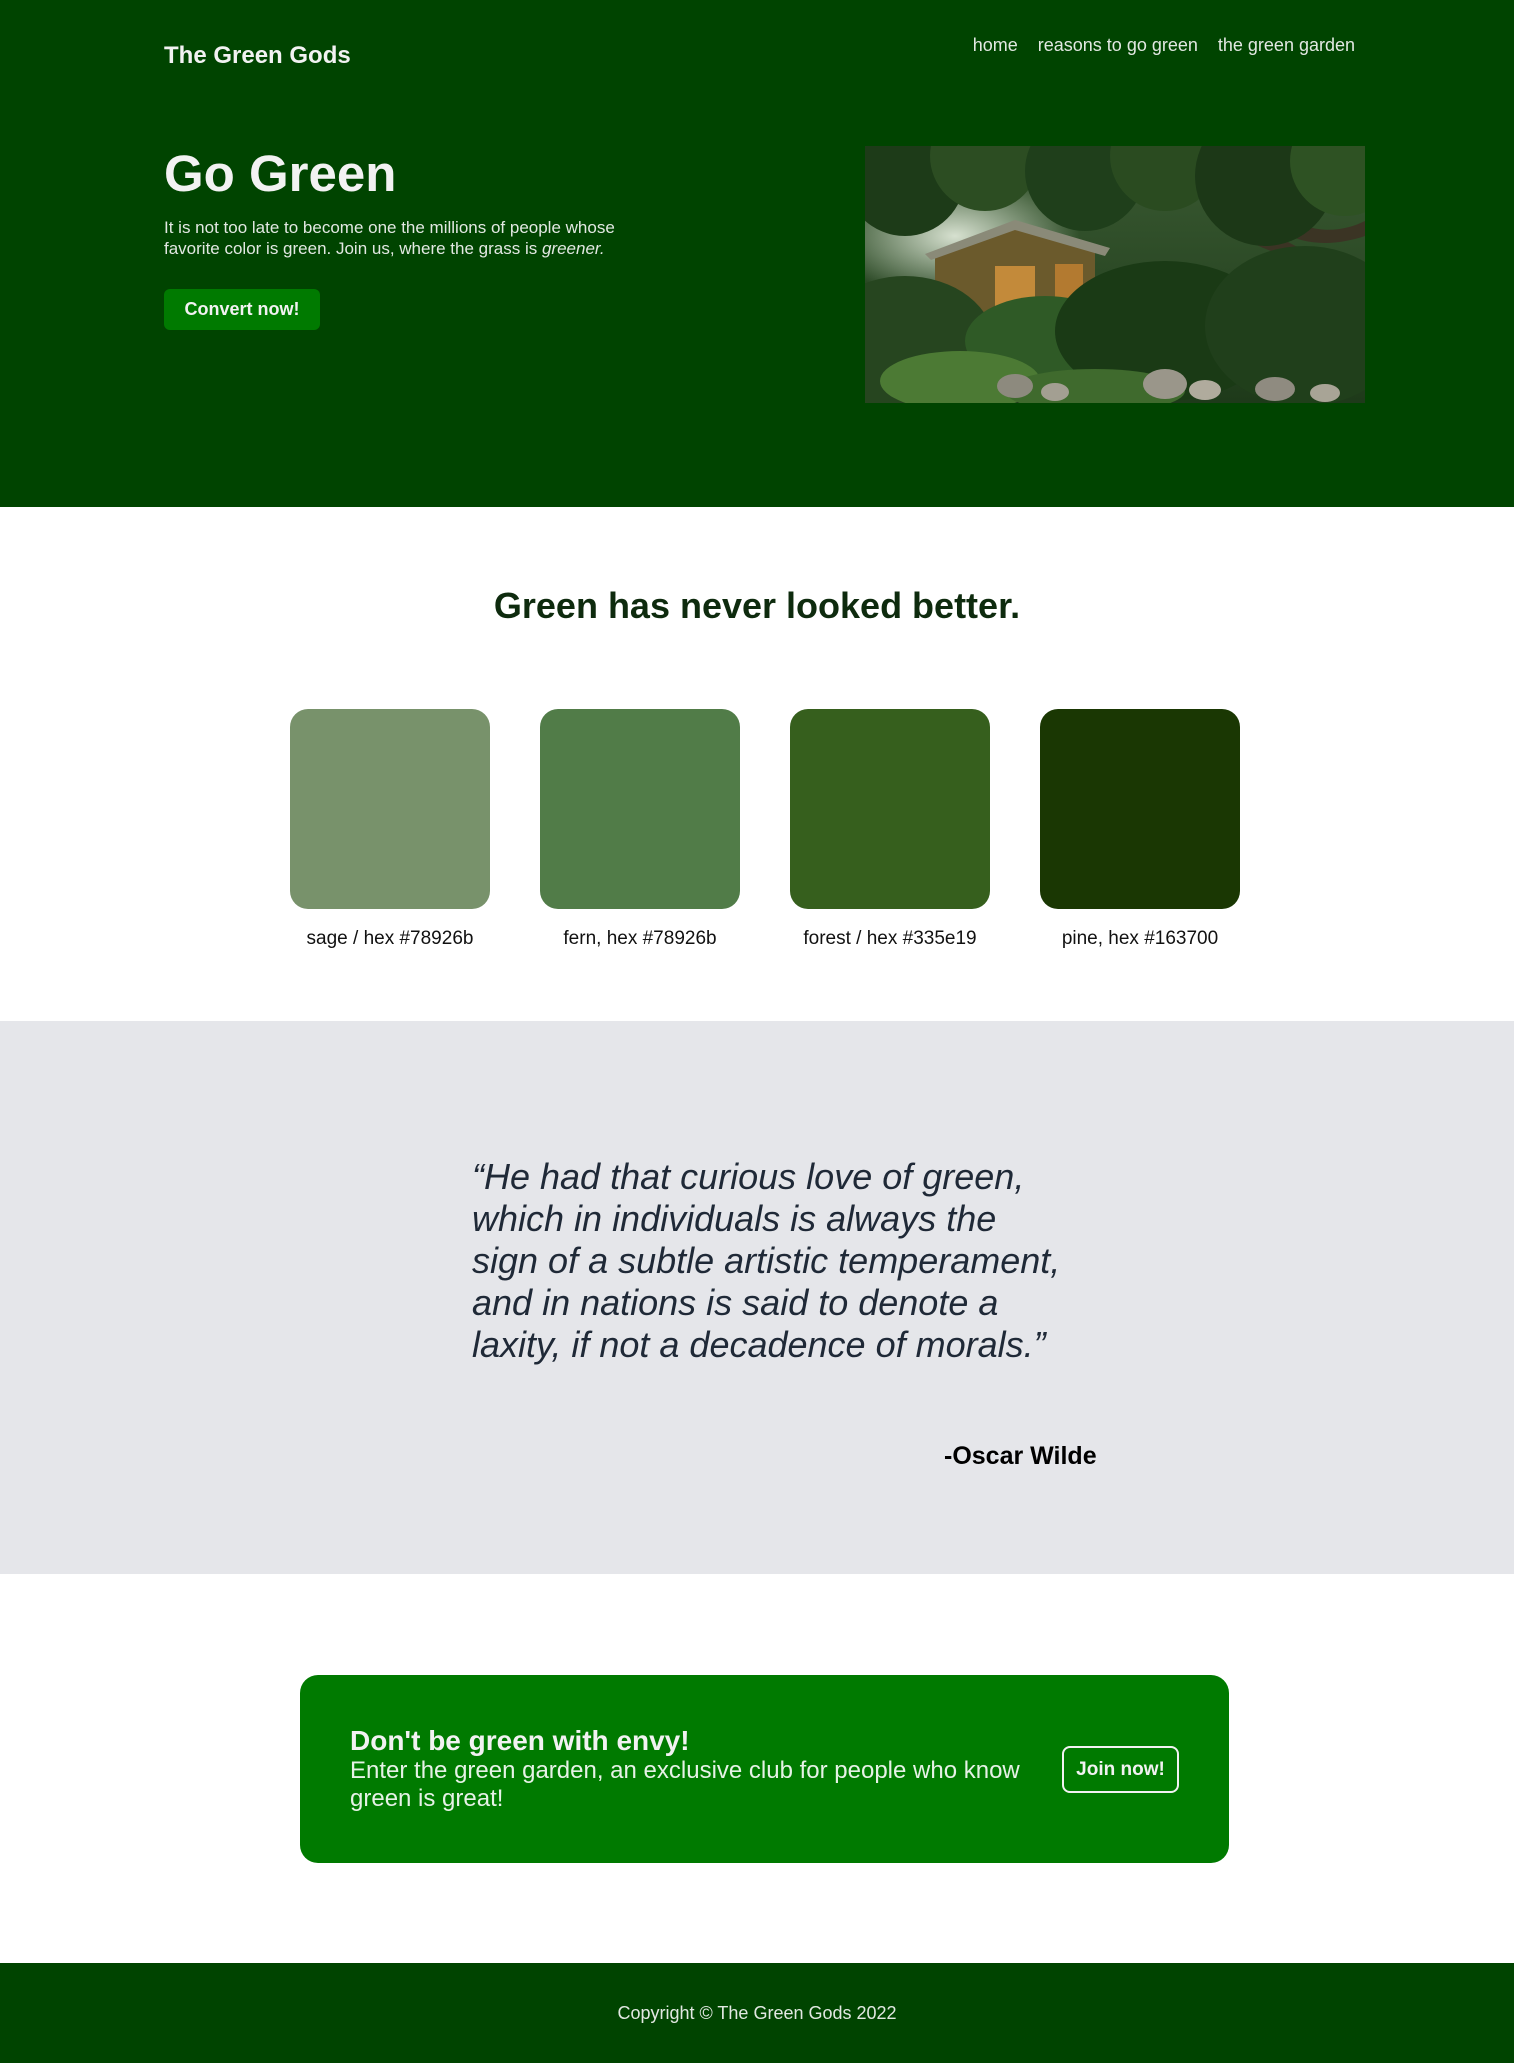  I want to click on footer: Copyright © The Green Gods 2022, so click(757, 2013).